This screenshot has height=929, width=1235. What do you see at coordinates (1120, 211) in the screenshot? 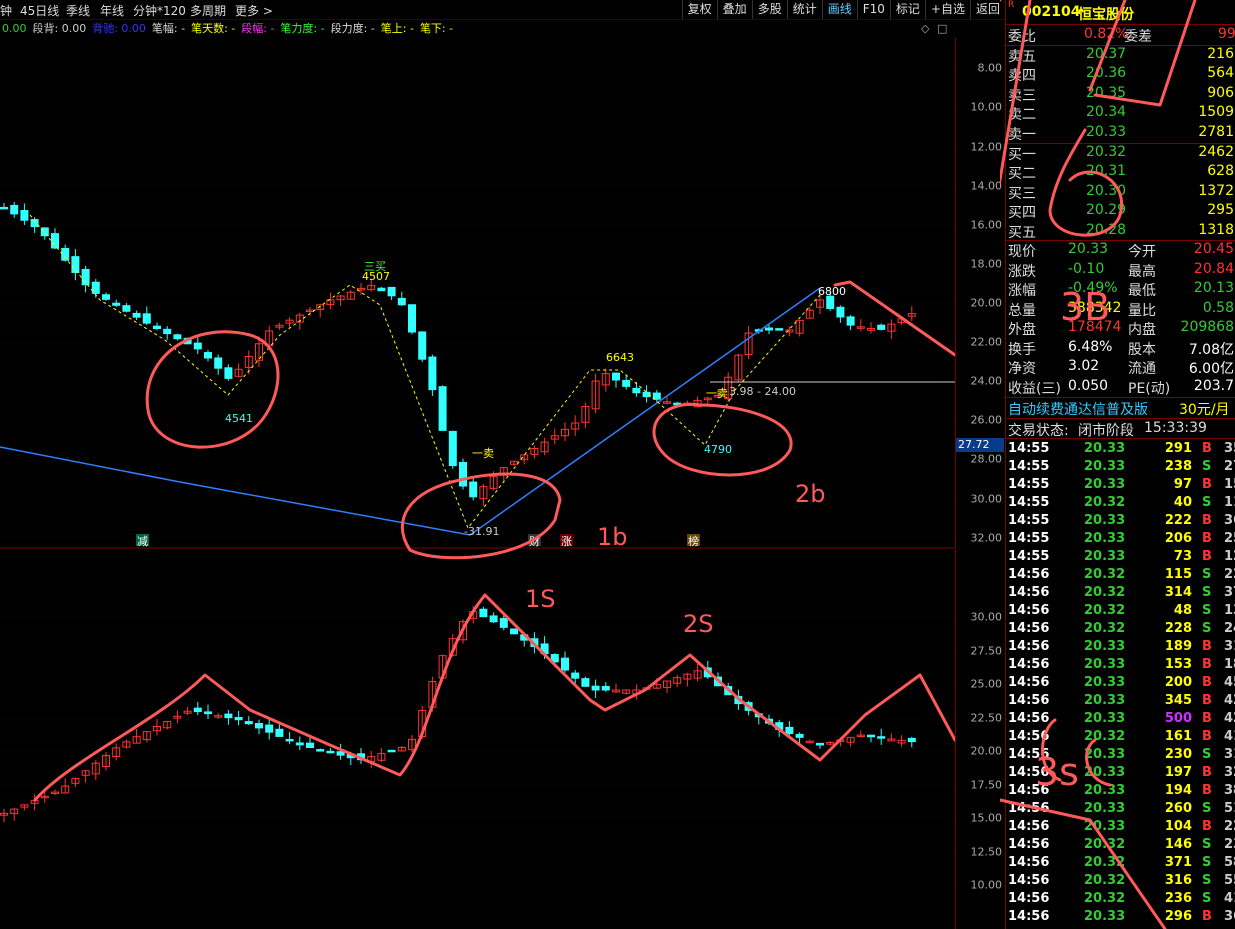
I see `buy-order-row: 买四 20.29 295` at bounding box center [1120, 211].